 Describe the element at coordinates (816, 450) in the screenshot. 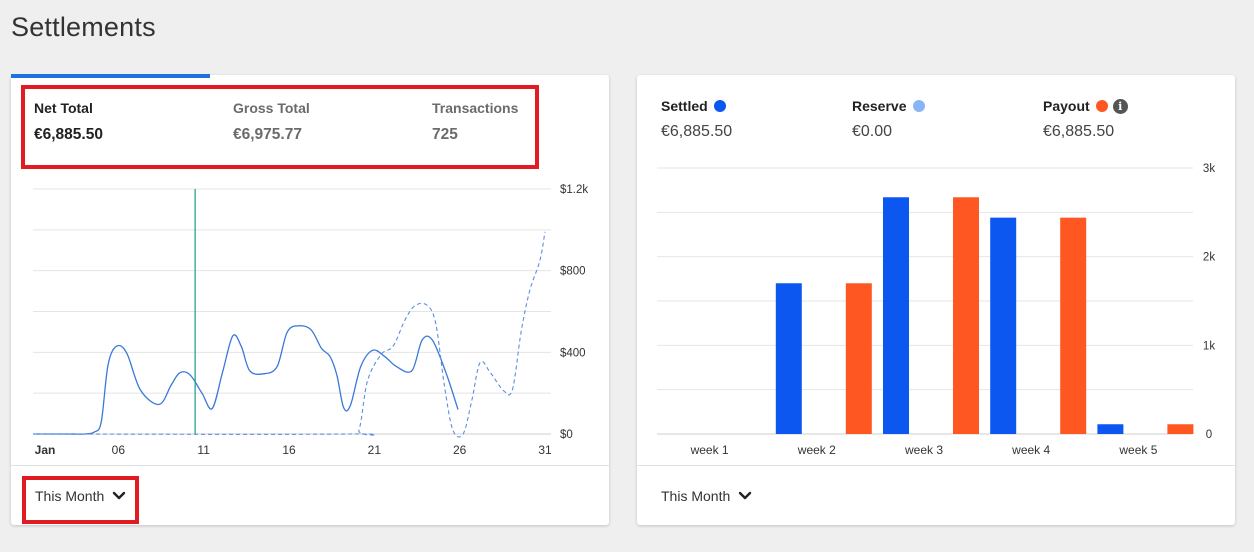

I see `x-tick-label: week 2` at that location.